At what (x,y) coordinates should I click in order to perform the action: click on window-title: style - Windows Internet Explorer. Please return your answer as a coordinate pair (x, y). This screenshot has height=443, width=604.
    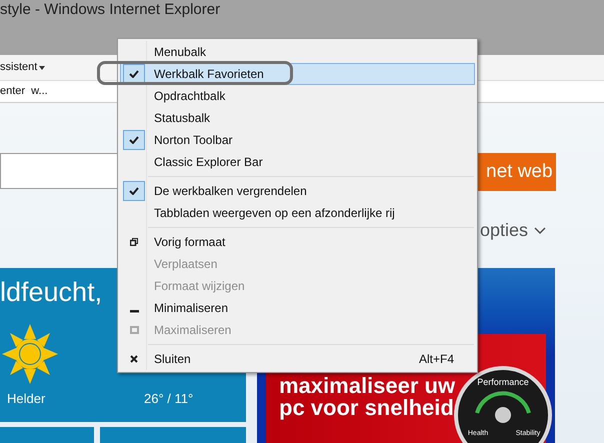
    Looking at the image, I should click on (110, 10).